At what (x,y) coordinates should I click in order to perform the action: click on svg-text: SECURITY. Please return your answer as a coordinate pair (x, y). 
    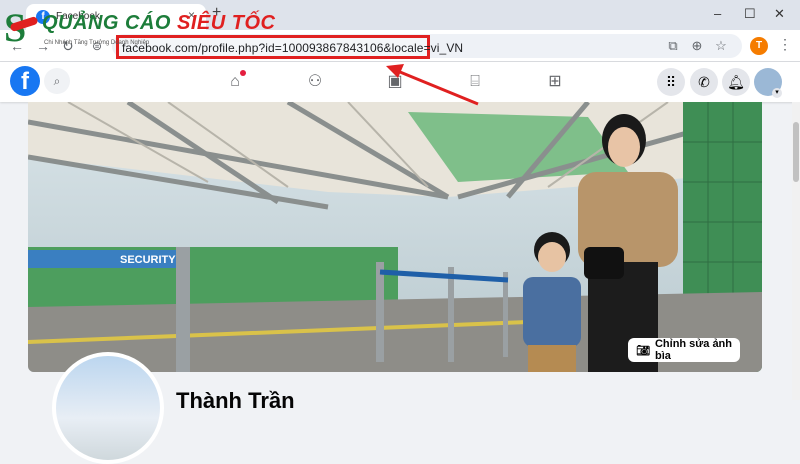
    Looking at the image, I should click on (148, 260).